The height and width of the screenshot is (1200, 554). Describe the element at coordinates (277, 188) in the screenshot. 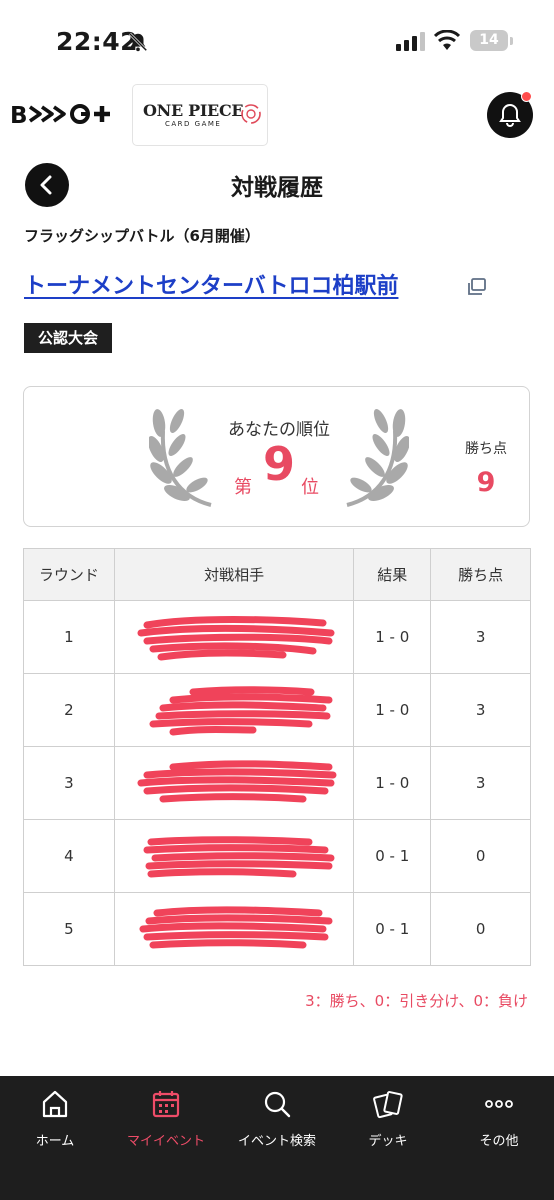

I see `page-title: 対戦履歴` at that location.